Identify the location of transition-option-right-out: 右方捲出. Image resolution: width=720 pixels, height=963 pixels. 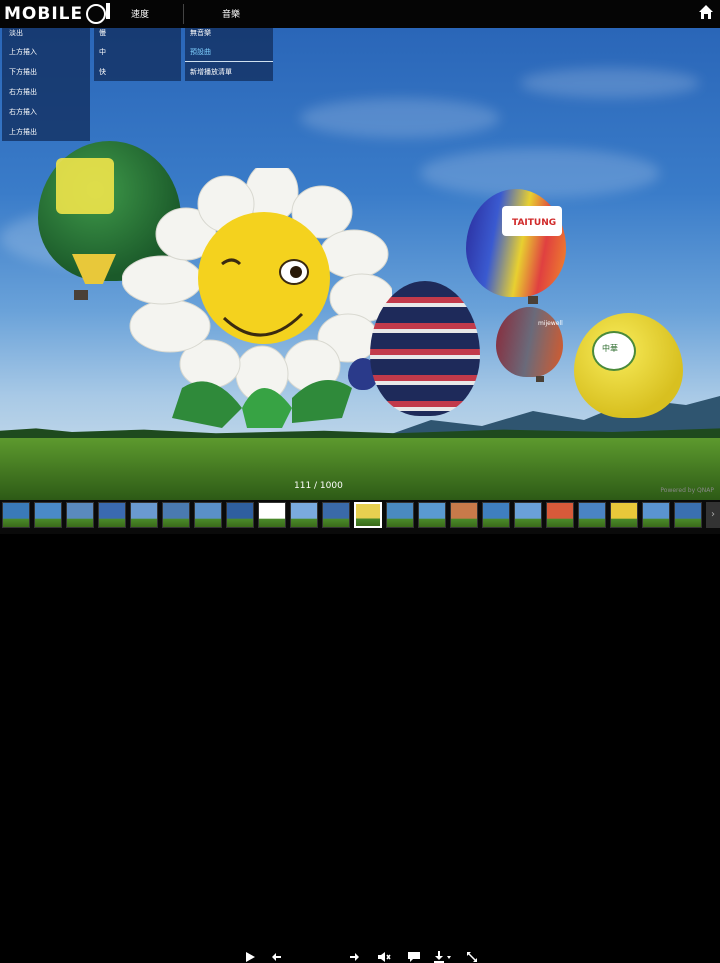
(23, 92).